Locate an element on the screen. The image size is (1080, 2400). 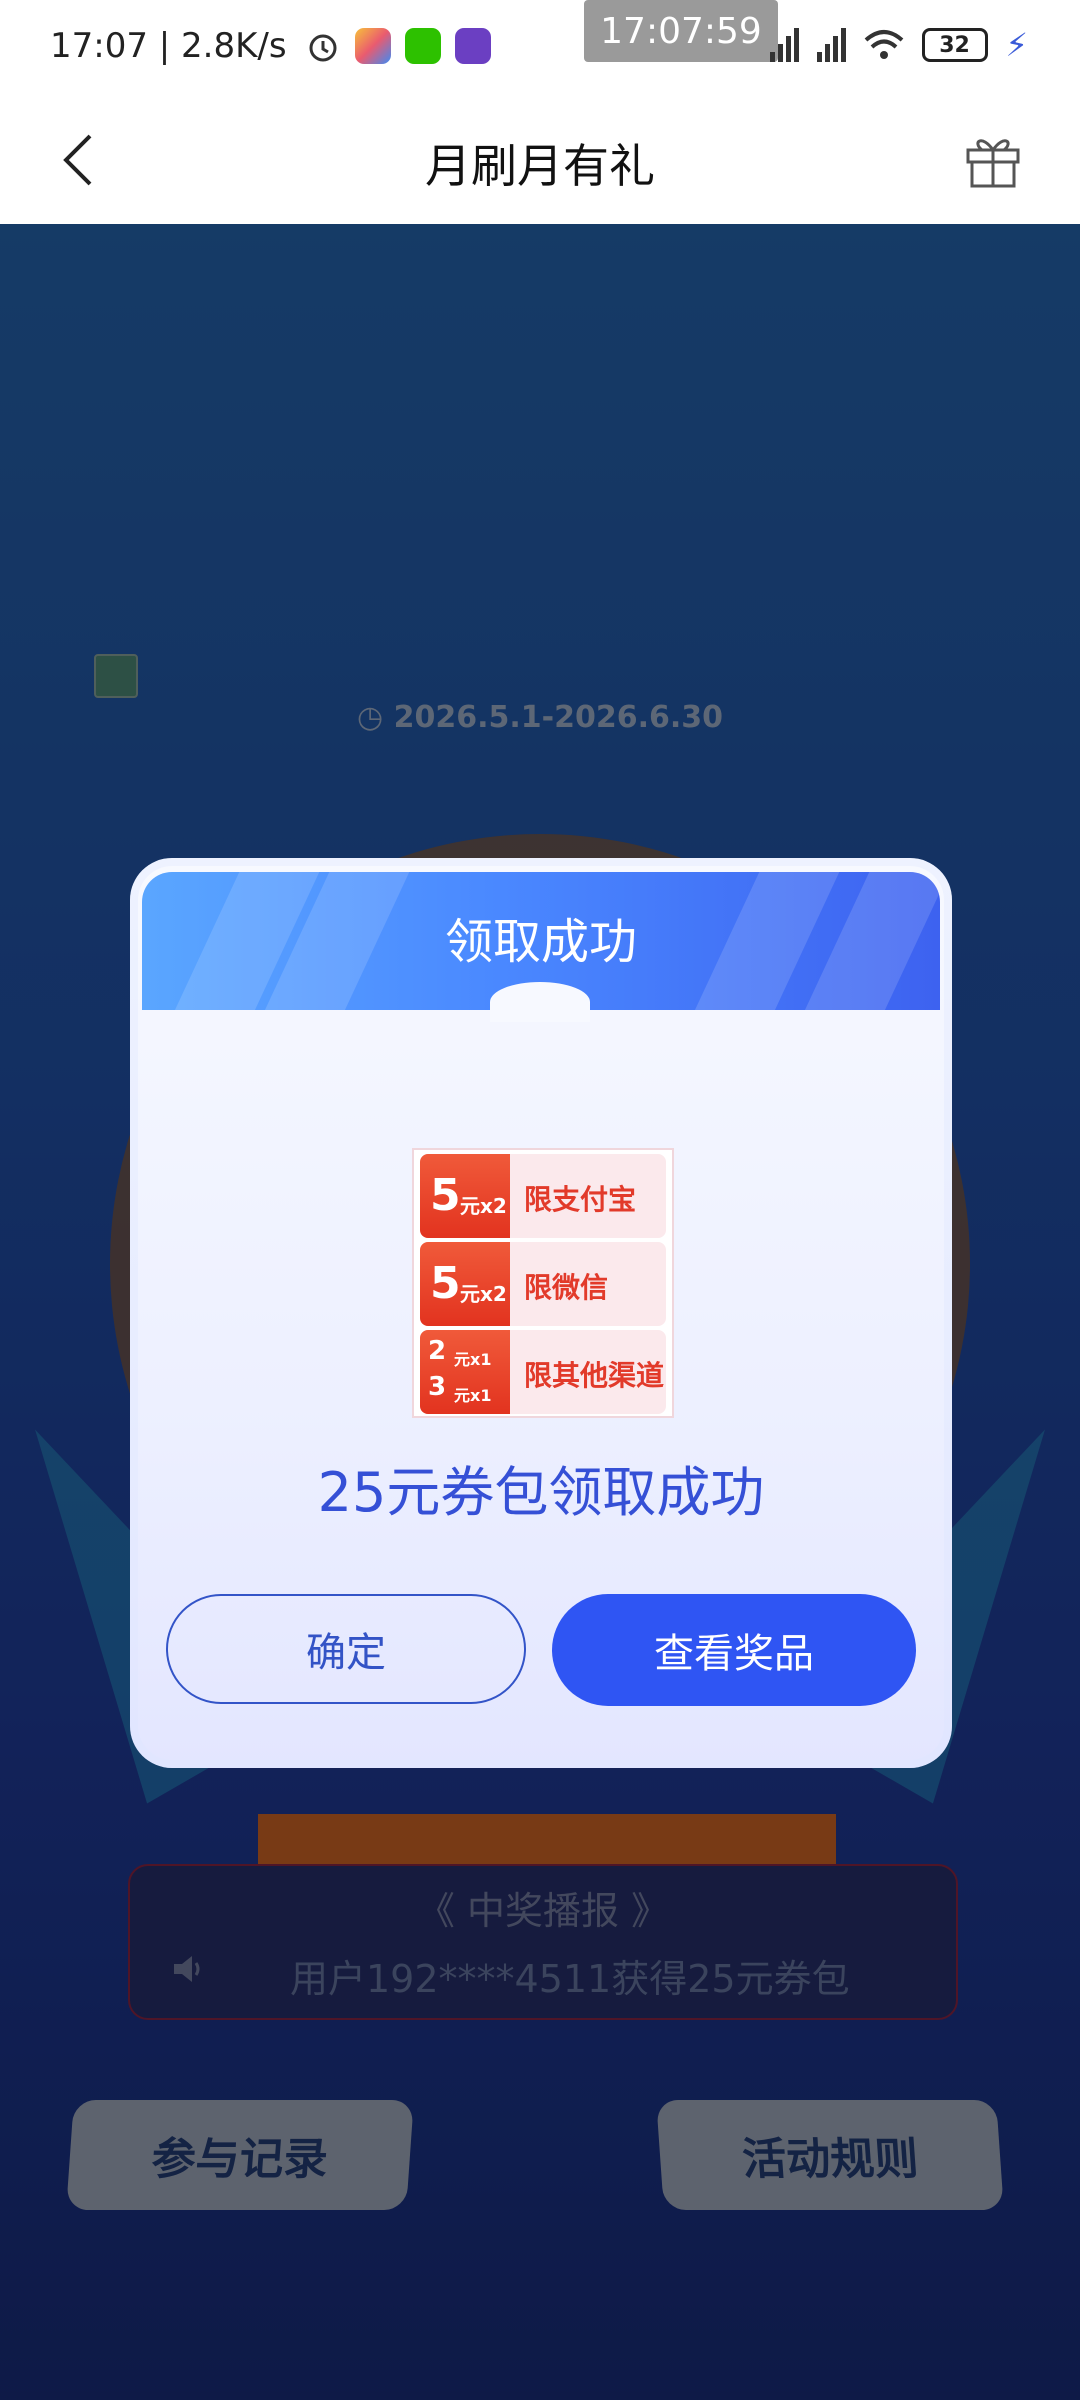
status-left: 17:07 | 2.8K/s is located at coordinates (270, 46).